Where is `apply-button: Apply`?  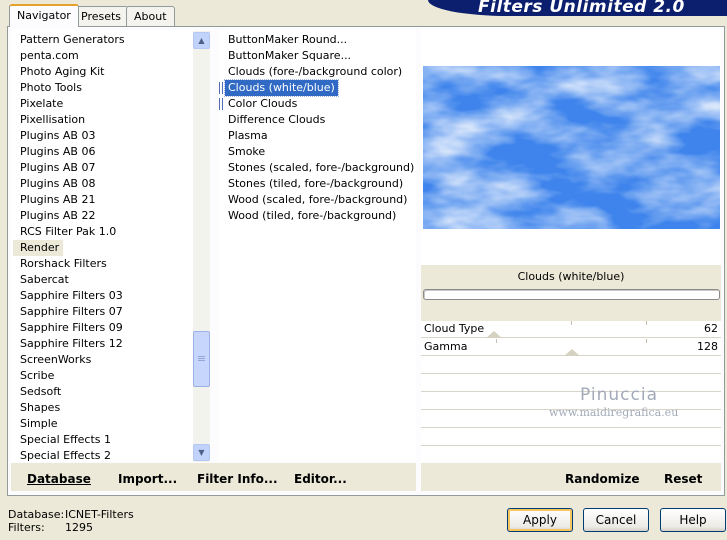 apply-button: Apply is located at coordinates (540, 520).